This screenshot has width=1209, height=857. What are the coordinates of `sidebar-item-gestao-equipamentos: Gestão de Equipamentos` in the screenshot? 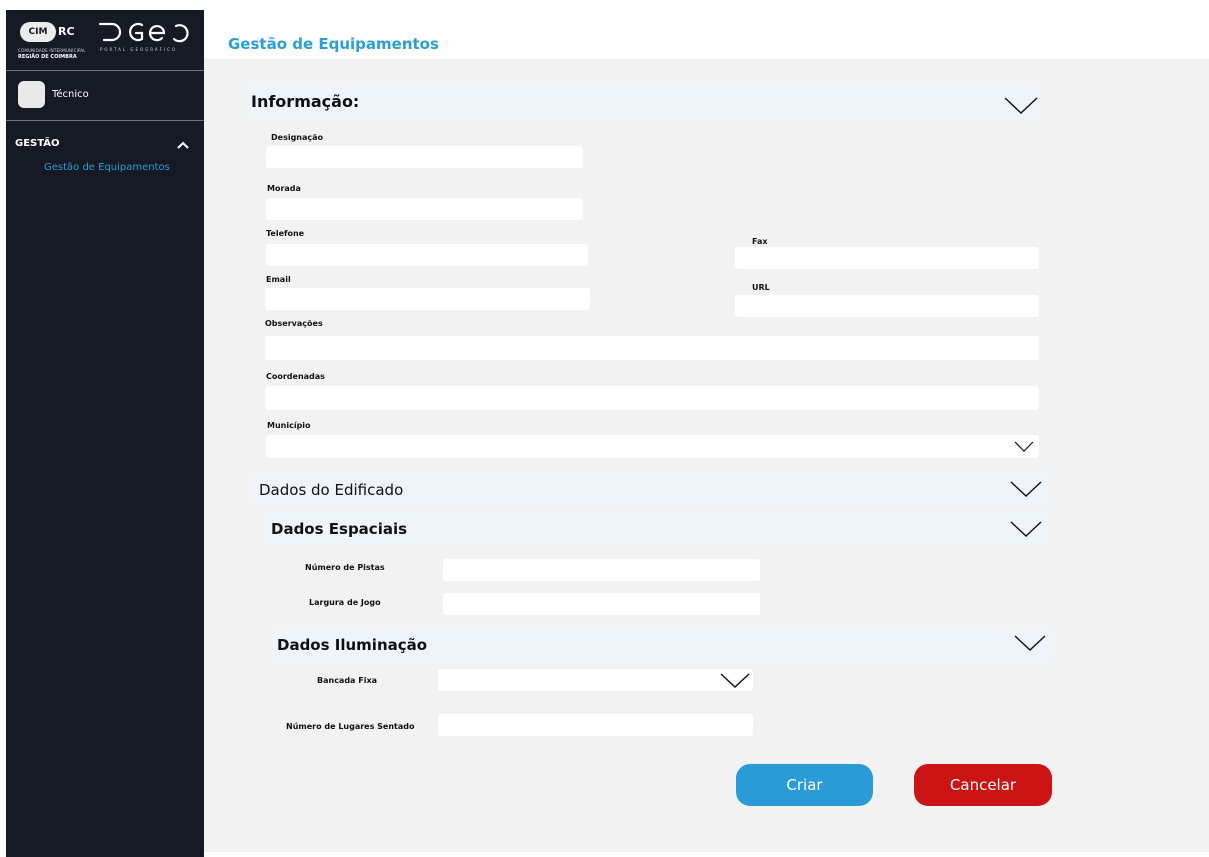 It's located at (107, 167).